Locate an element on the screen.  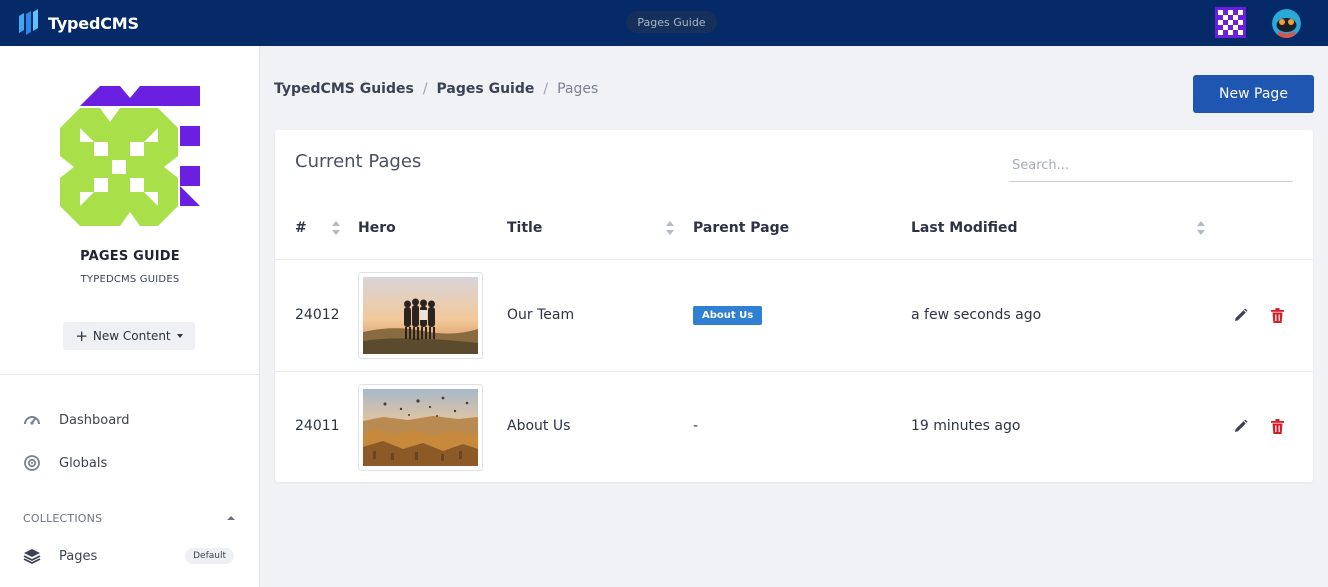
breadcrumb-item-pages-guide: Pages Guide is located at coordinates (486, 89).